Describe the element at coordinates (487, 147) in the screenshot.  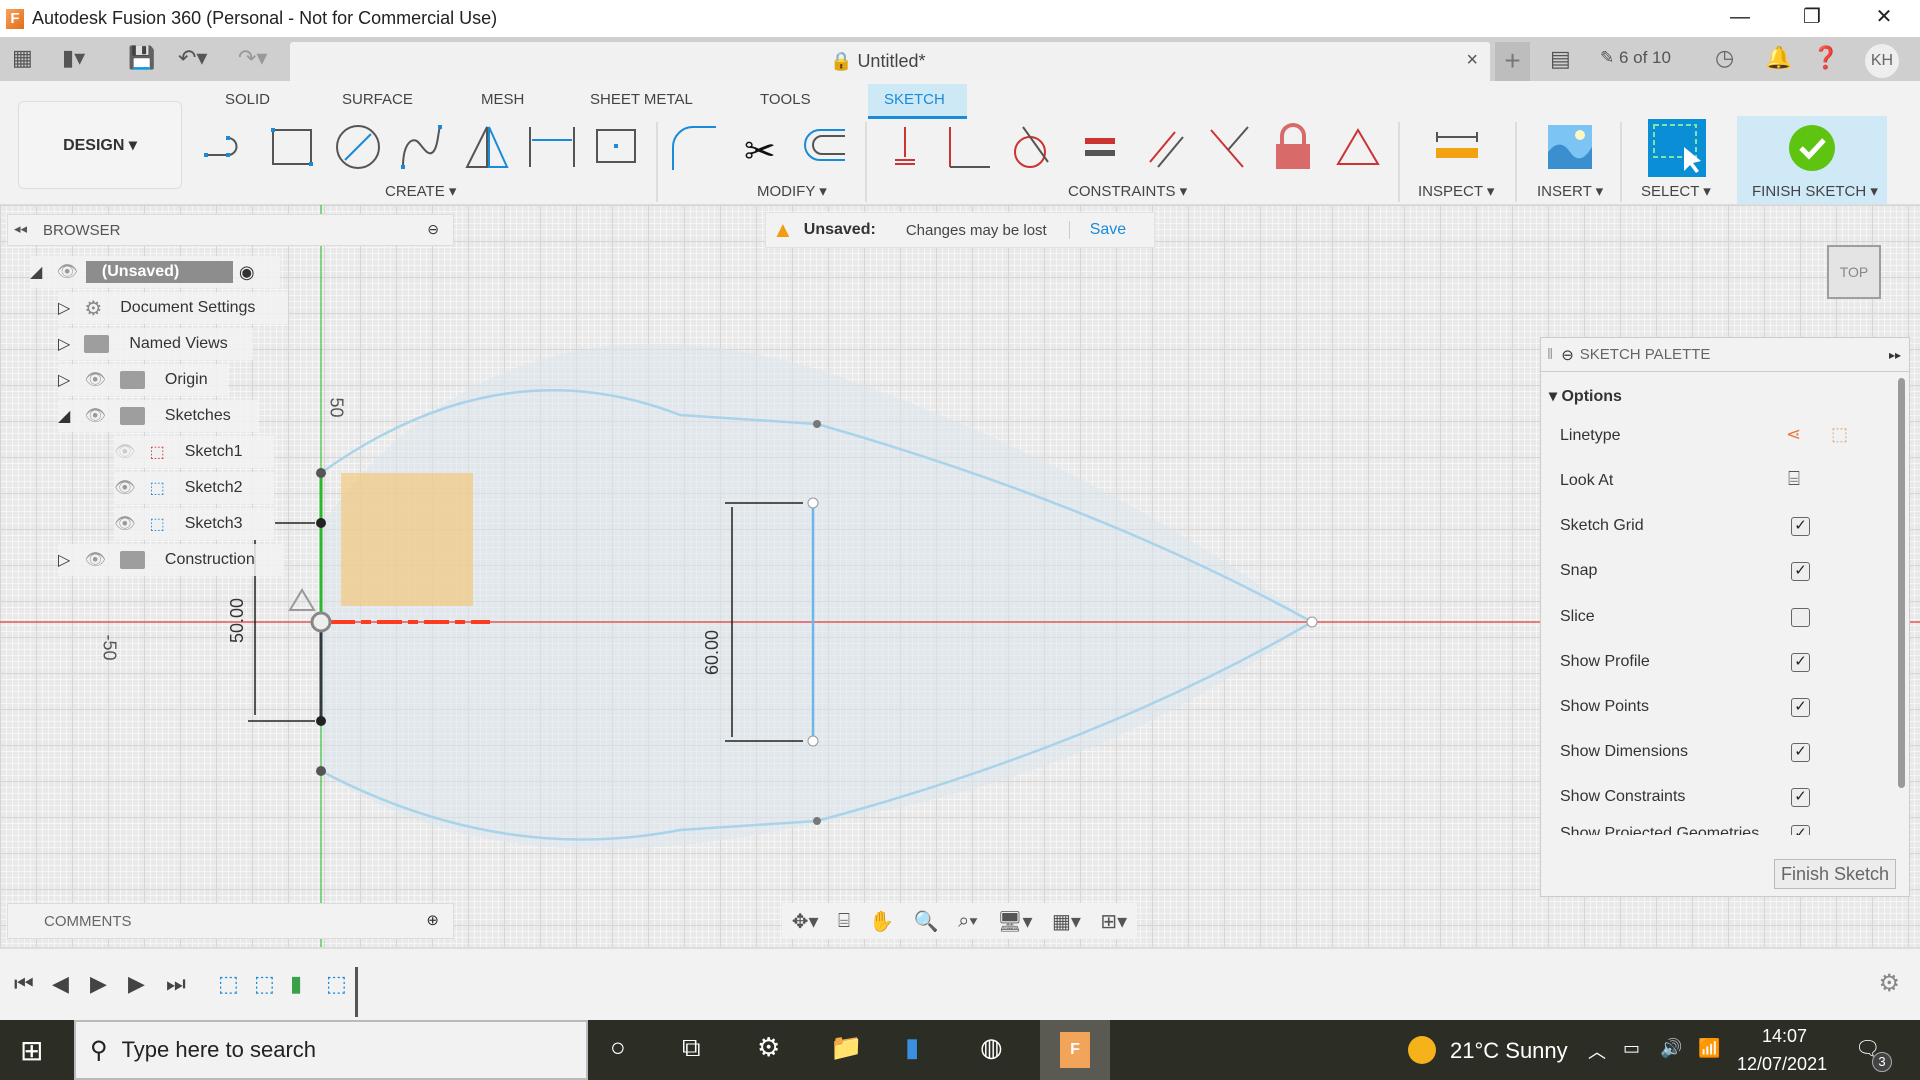
I see `mirror-tool-icon` at that location.